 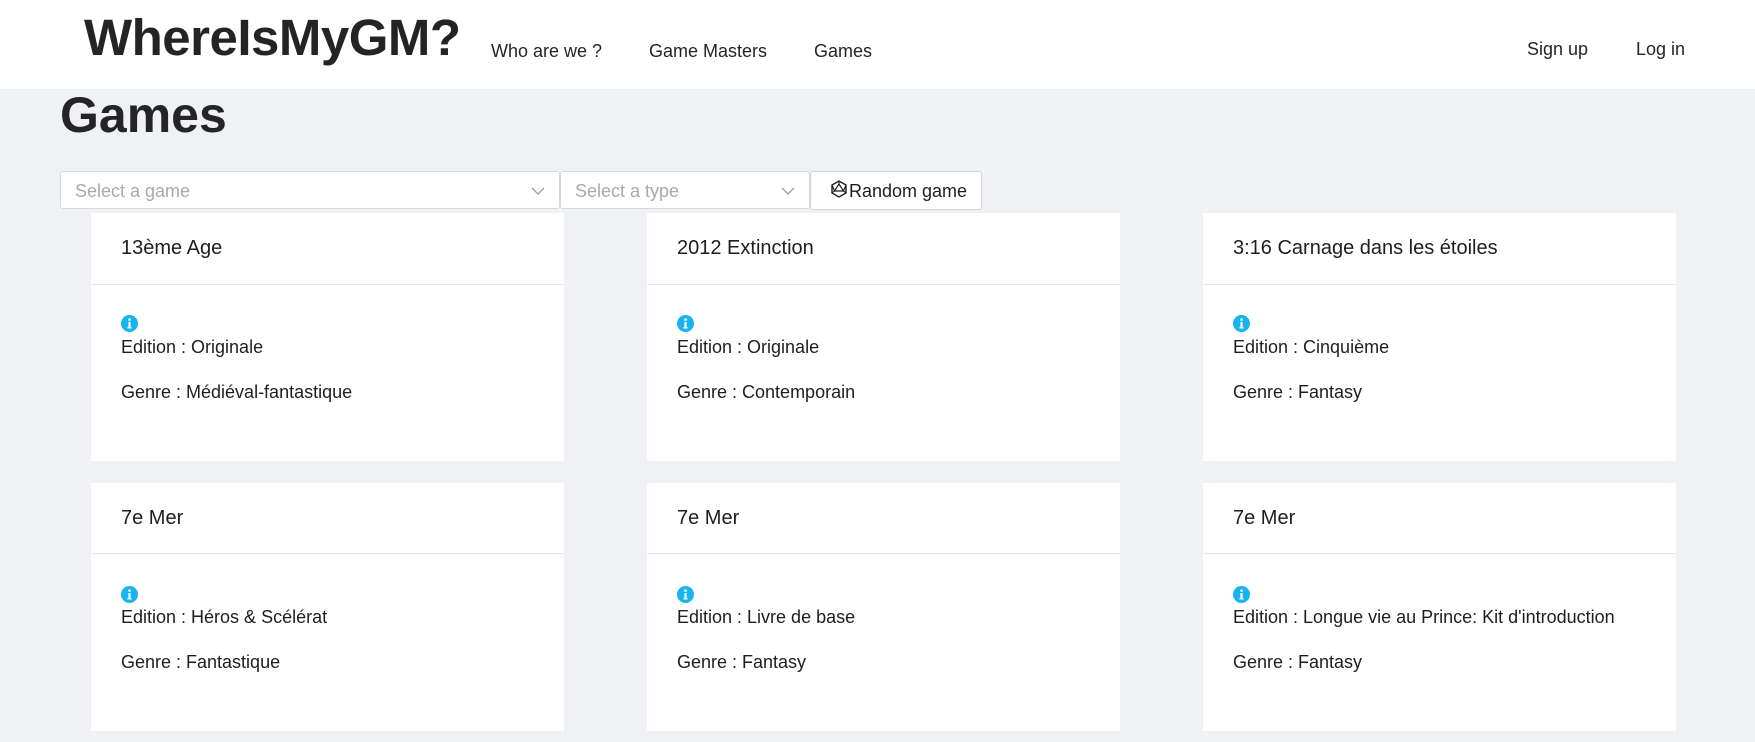 I want to click on game-card-header: 13ème Age, so click(x=327, y=249).